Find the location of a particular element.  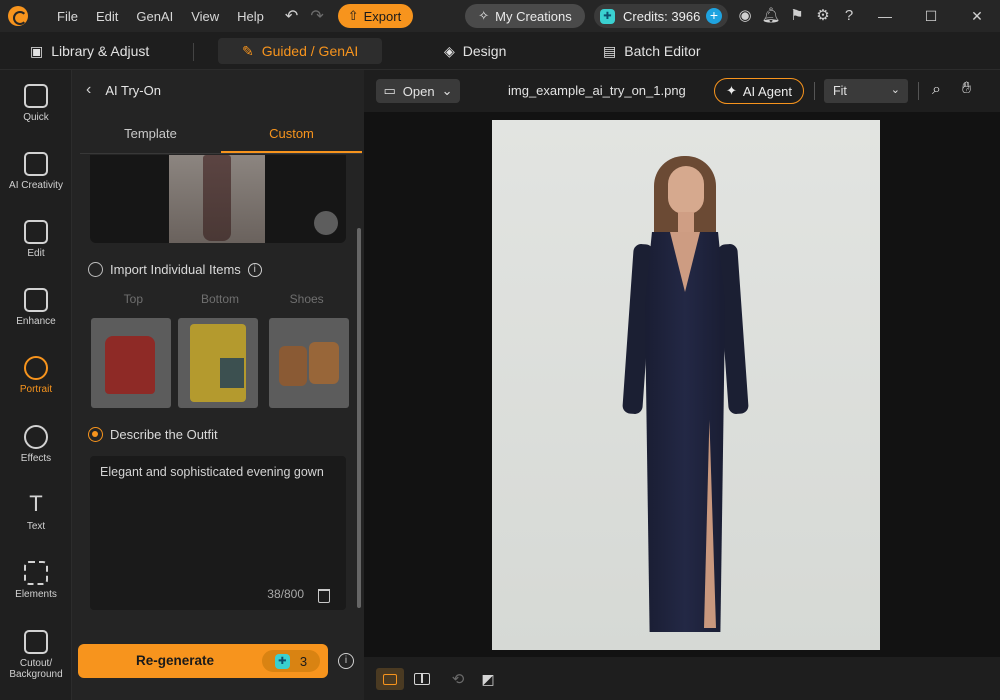

settings-gear-icon: ⚙ is located at coordinates (823, 15).